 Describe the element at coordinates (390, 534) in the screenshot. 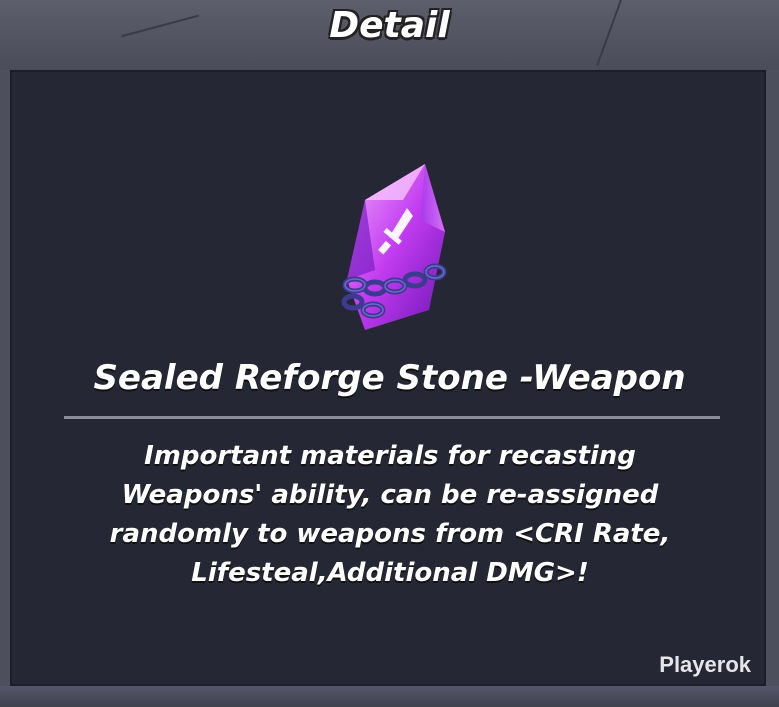

I see `description-line: randomly to weapons from <CRI Rate,` at that location.